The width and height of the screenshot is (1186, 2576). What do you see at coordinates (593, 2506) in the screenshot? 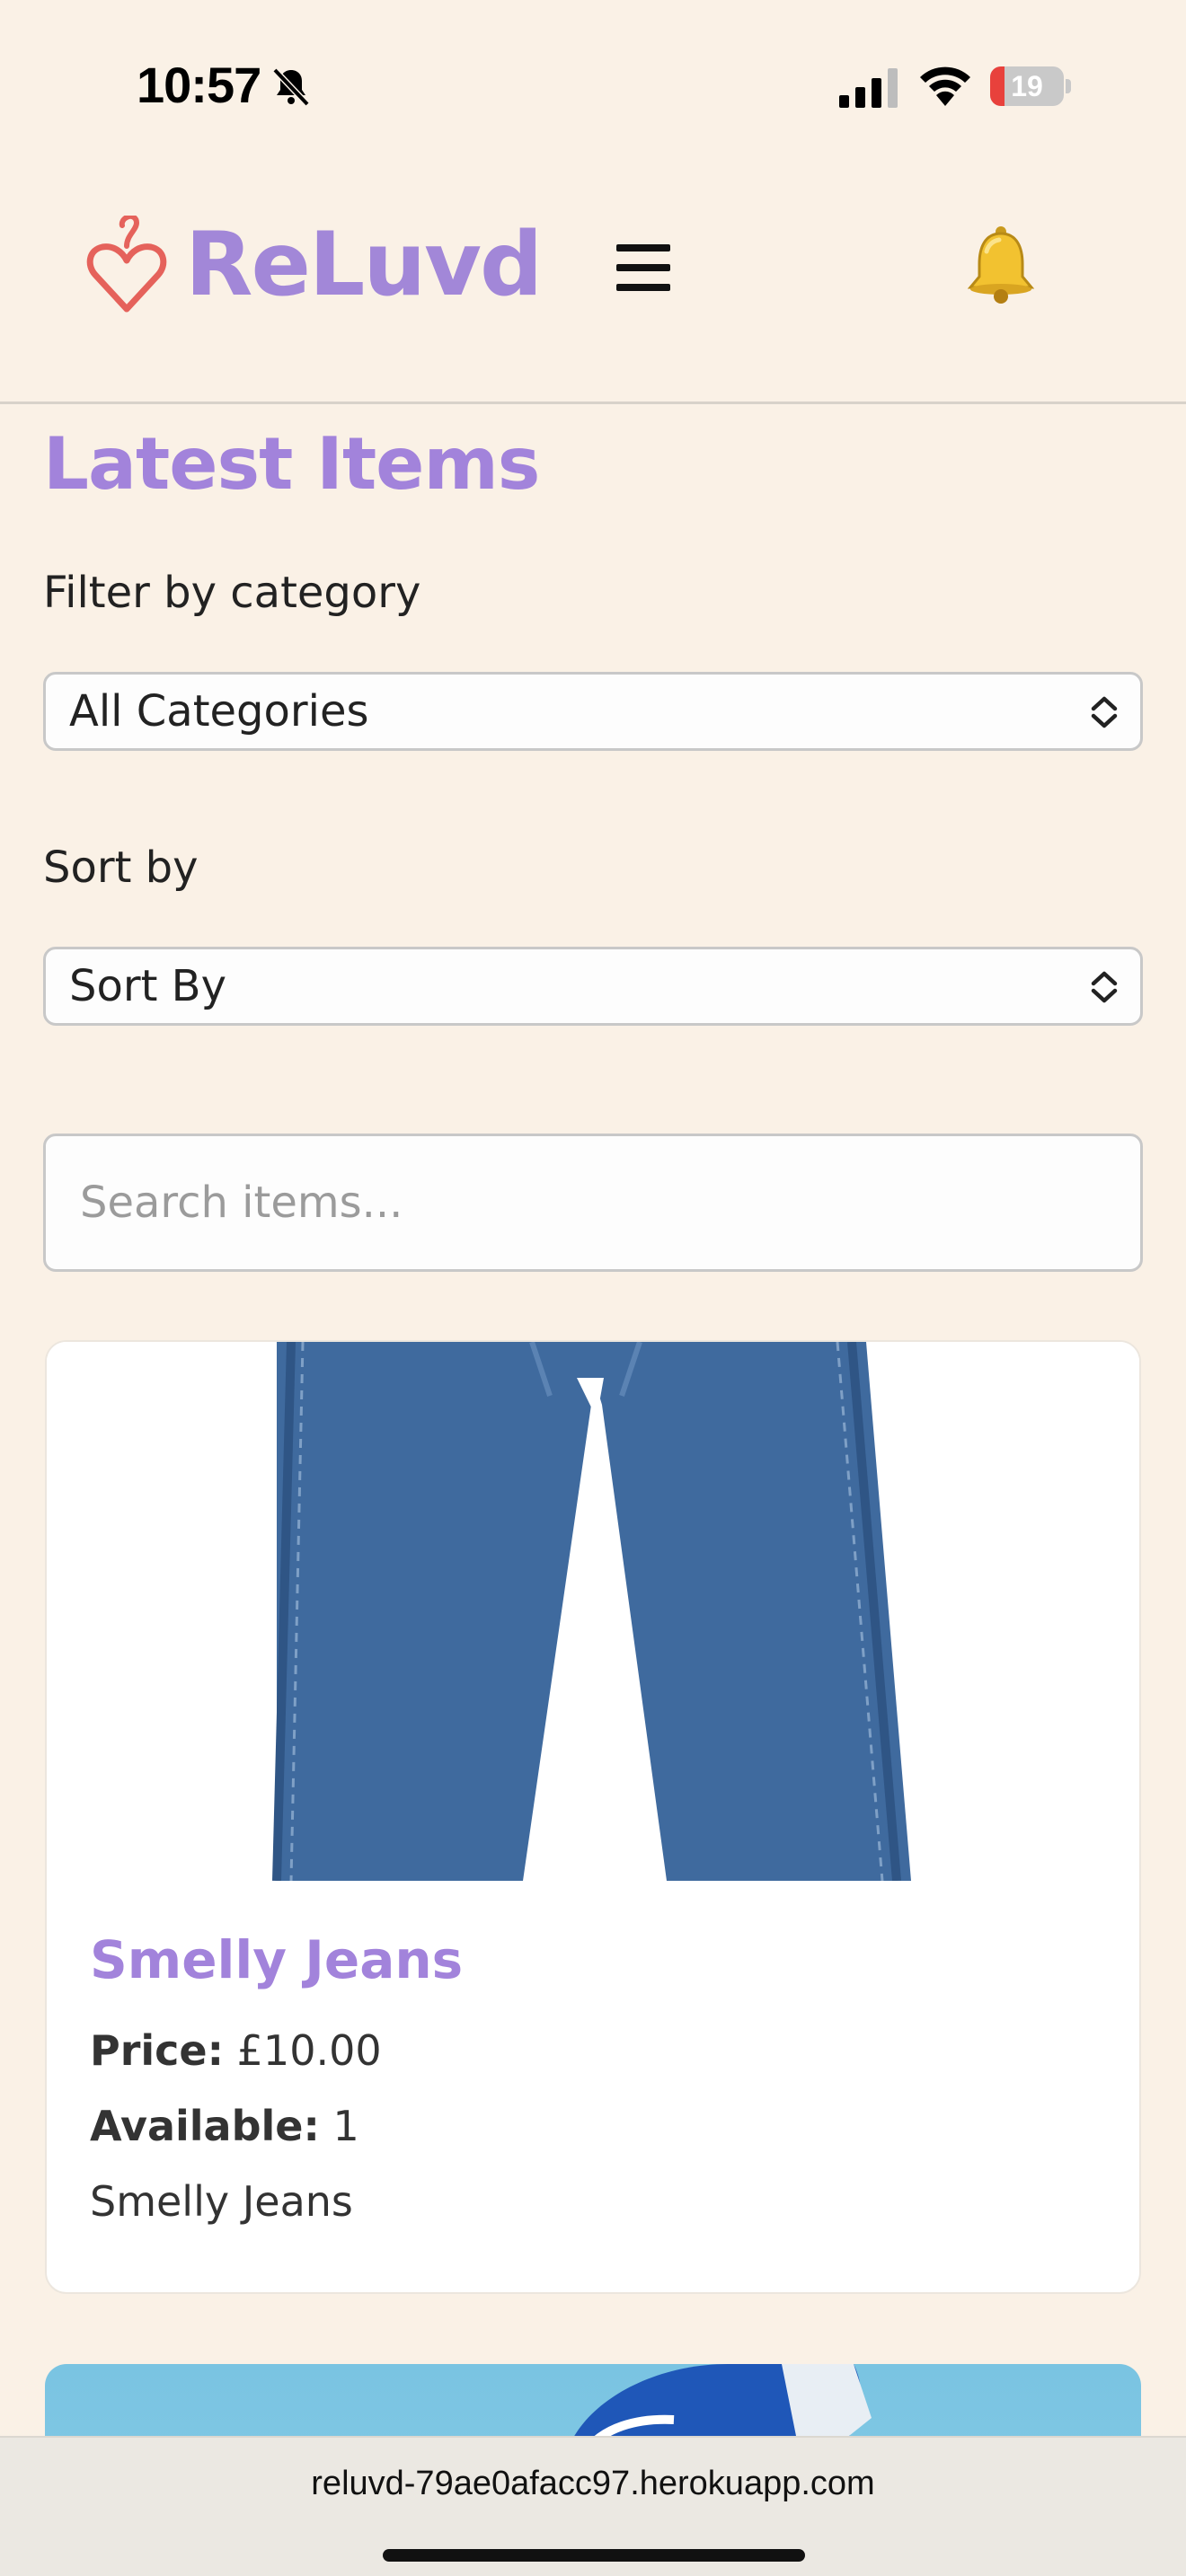
I see `browser-address-bar: reluvd-79ae0afacc97.herokuapp.com` at bounding box center [593, 2506].